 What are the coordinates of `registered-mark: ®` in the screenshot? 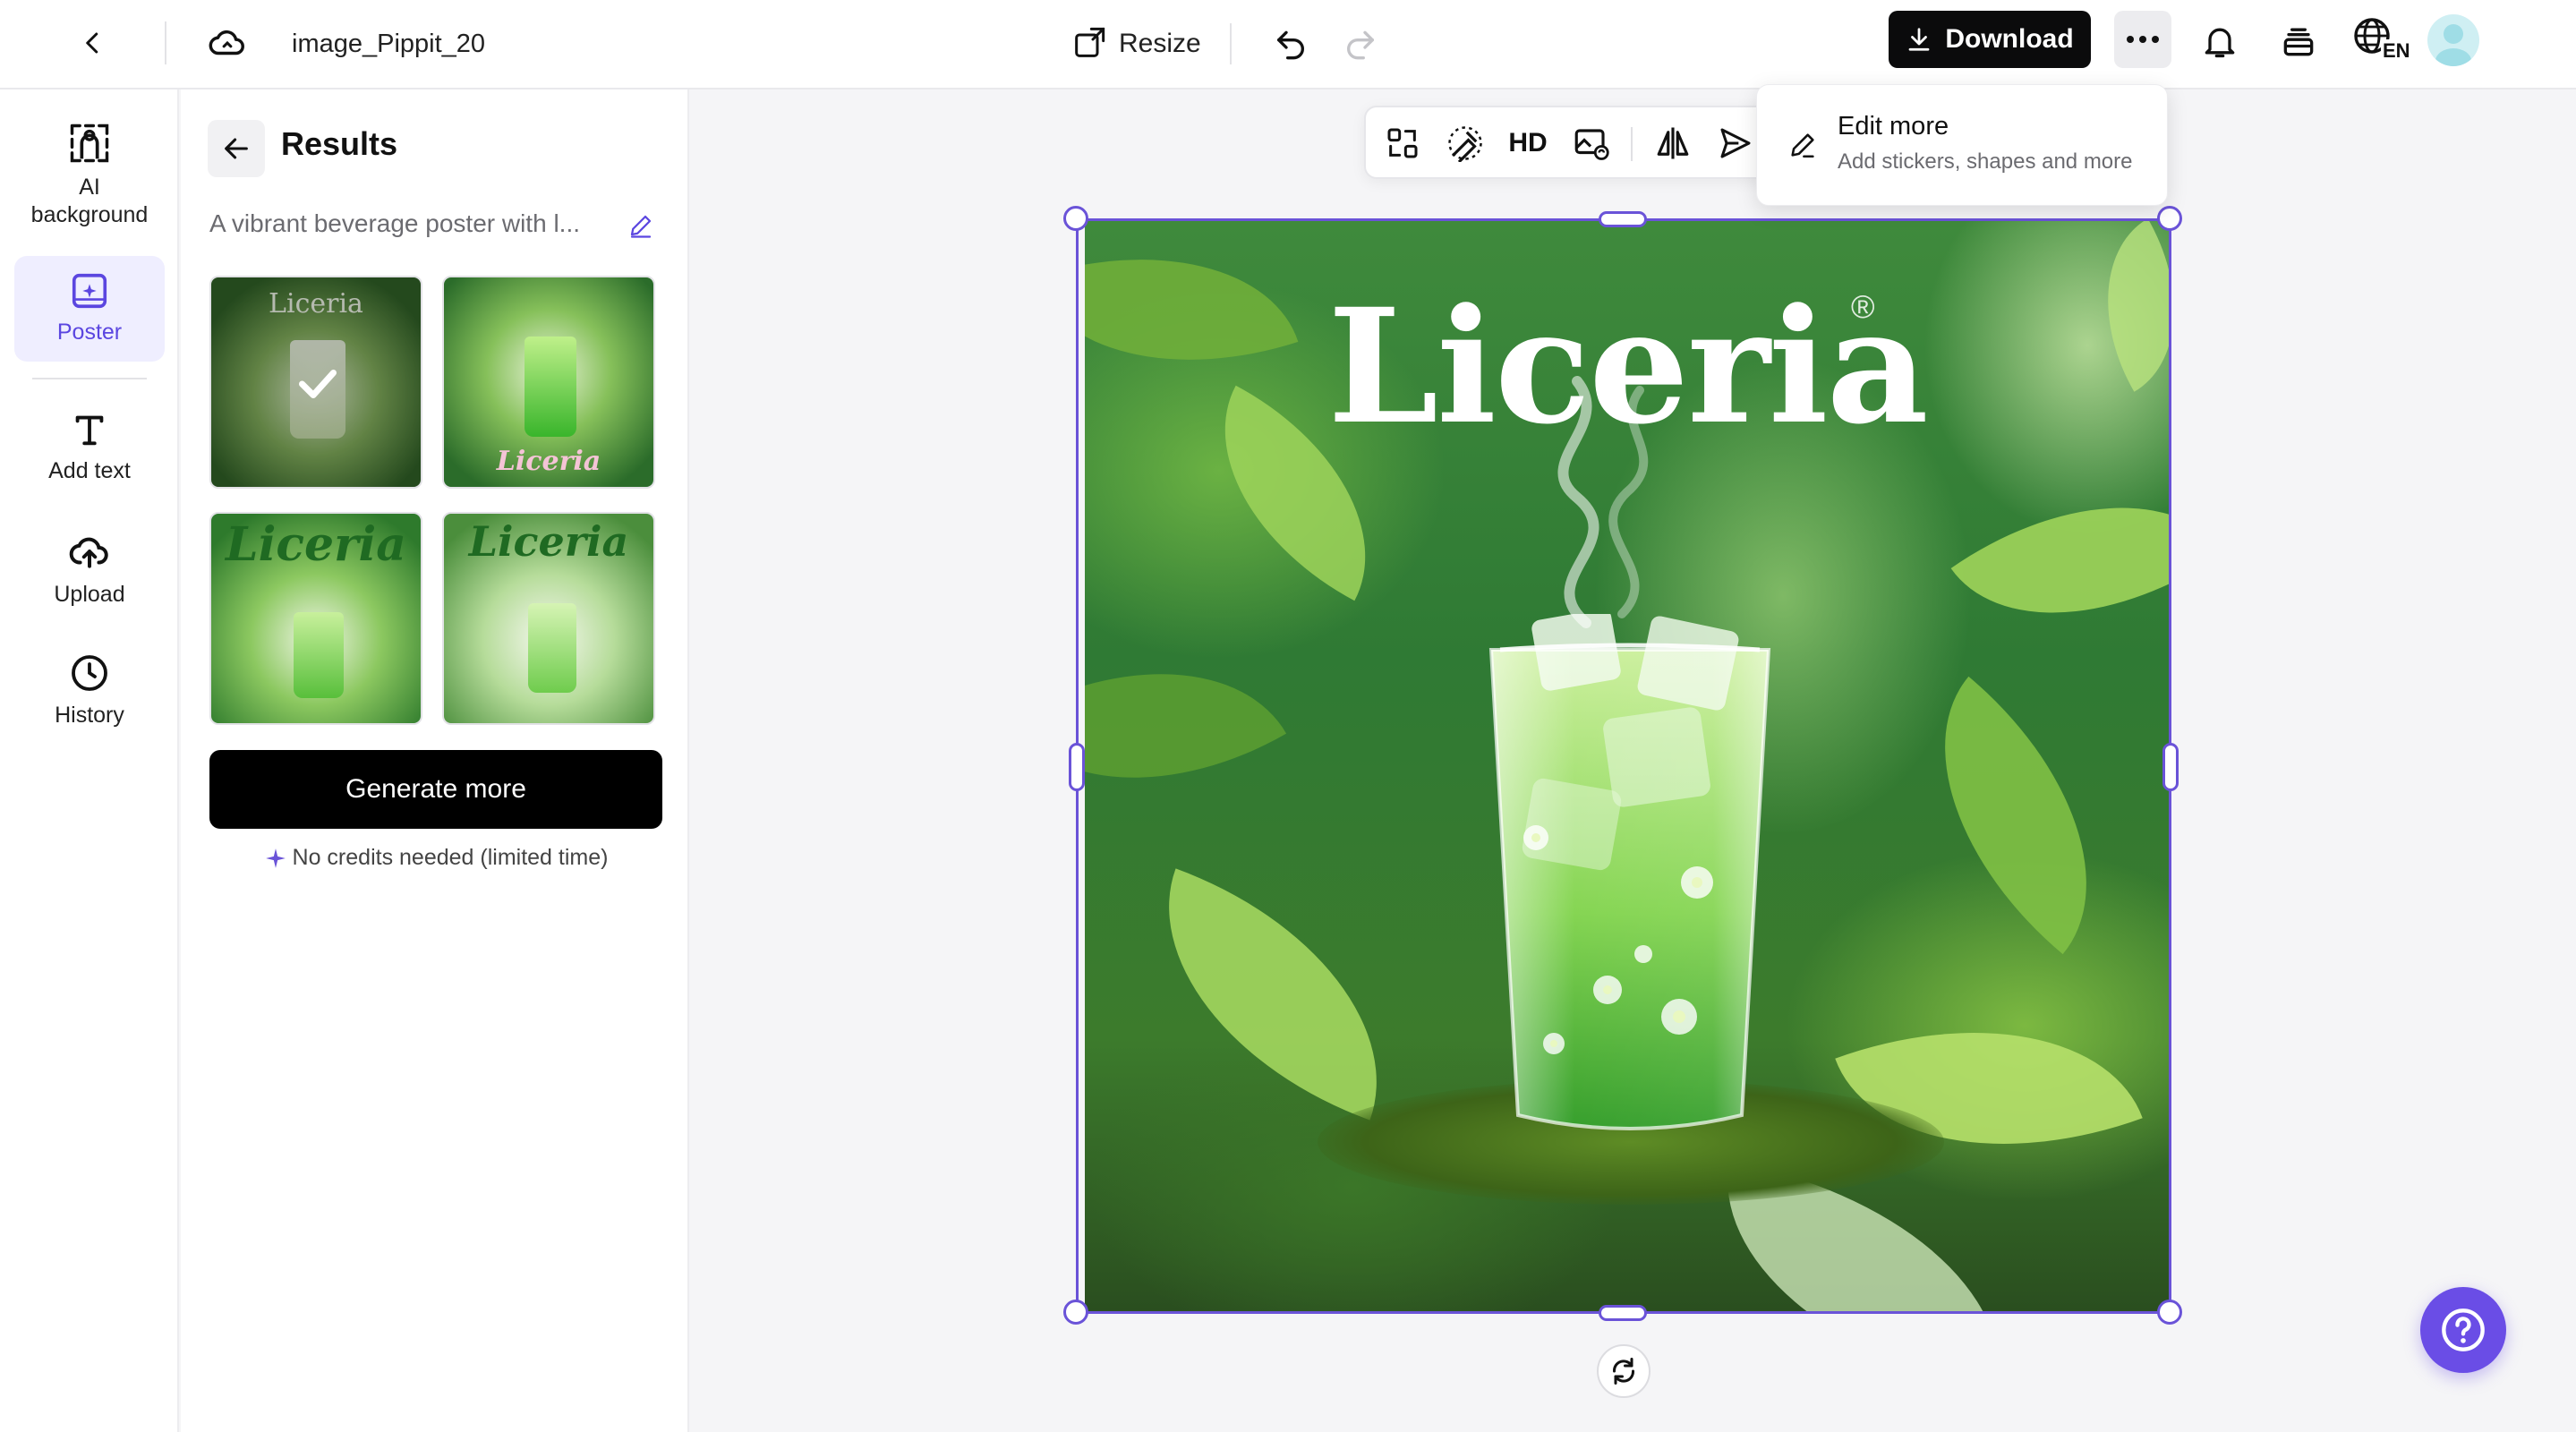 It's located at (1863, 306).